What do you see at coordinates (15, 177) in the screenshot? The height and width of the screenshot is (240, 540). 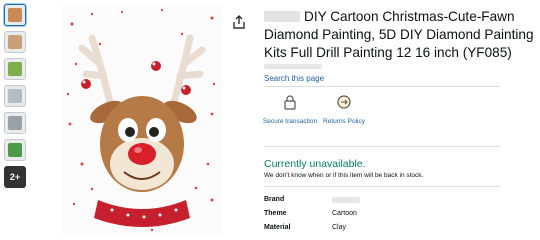 I see `more-thumbnails: 2+` at bounding box center [15, 177].